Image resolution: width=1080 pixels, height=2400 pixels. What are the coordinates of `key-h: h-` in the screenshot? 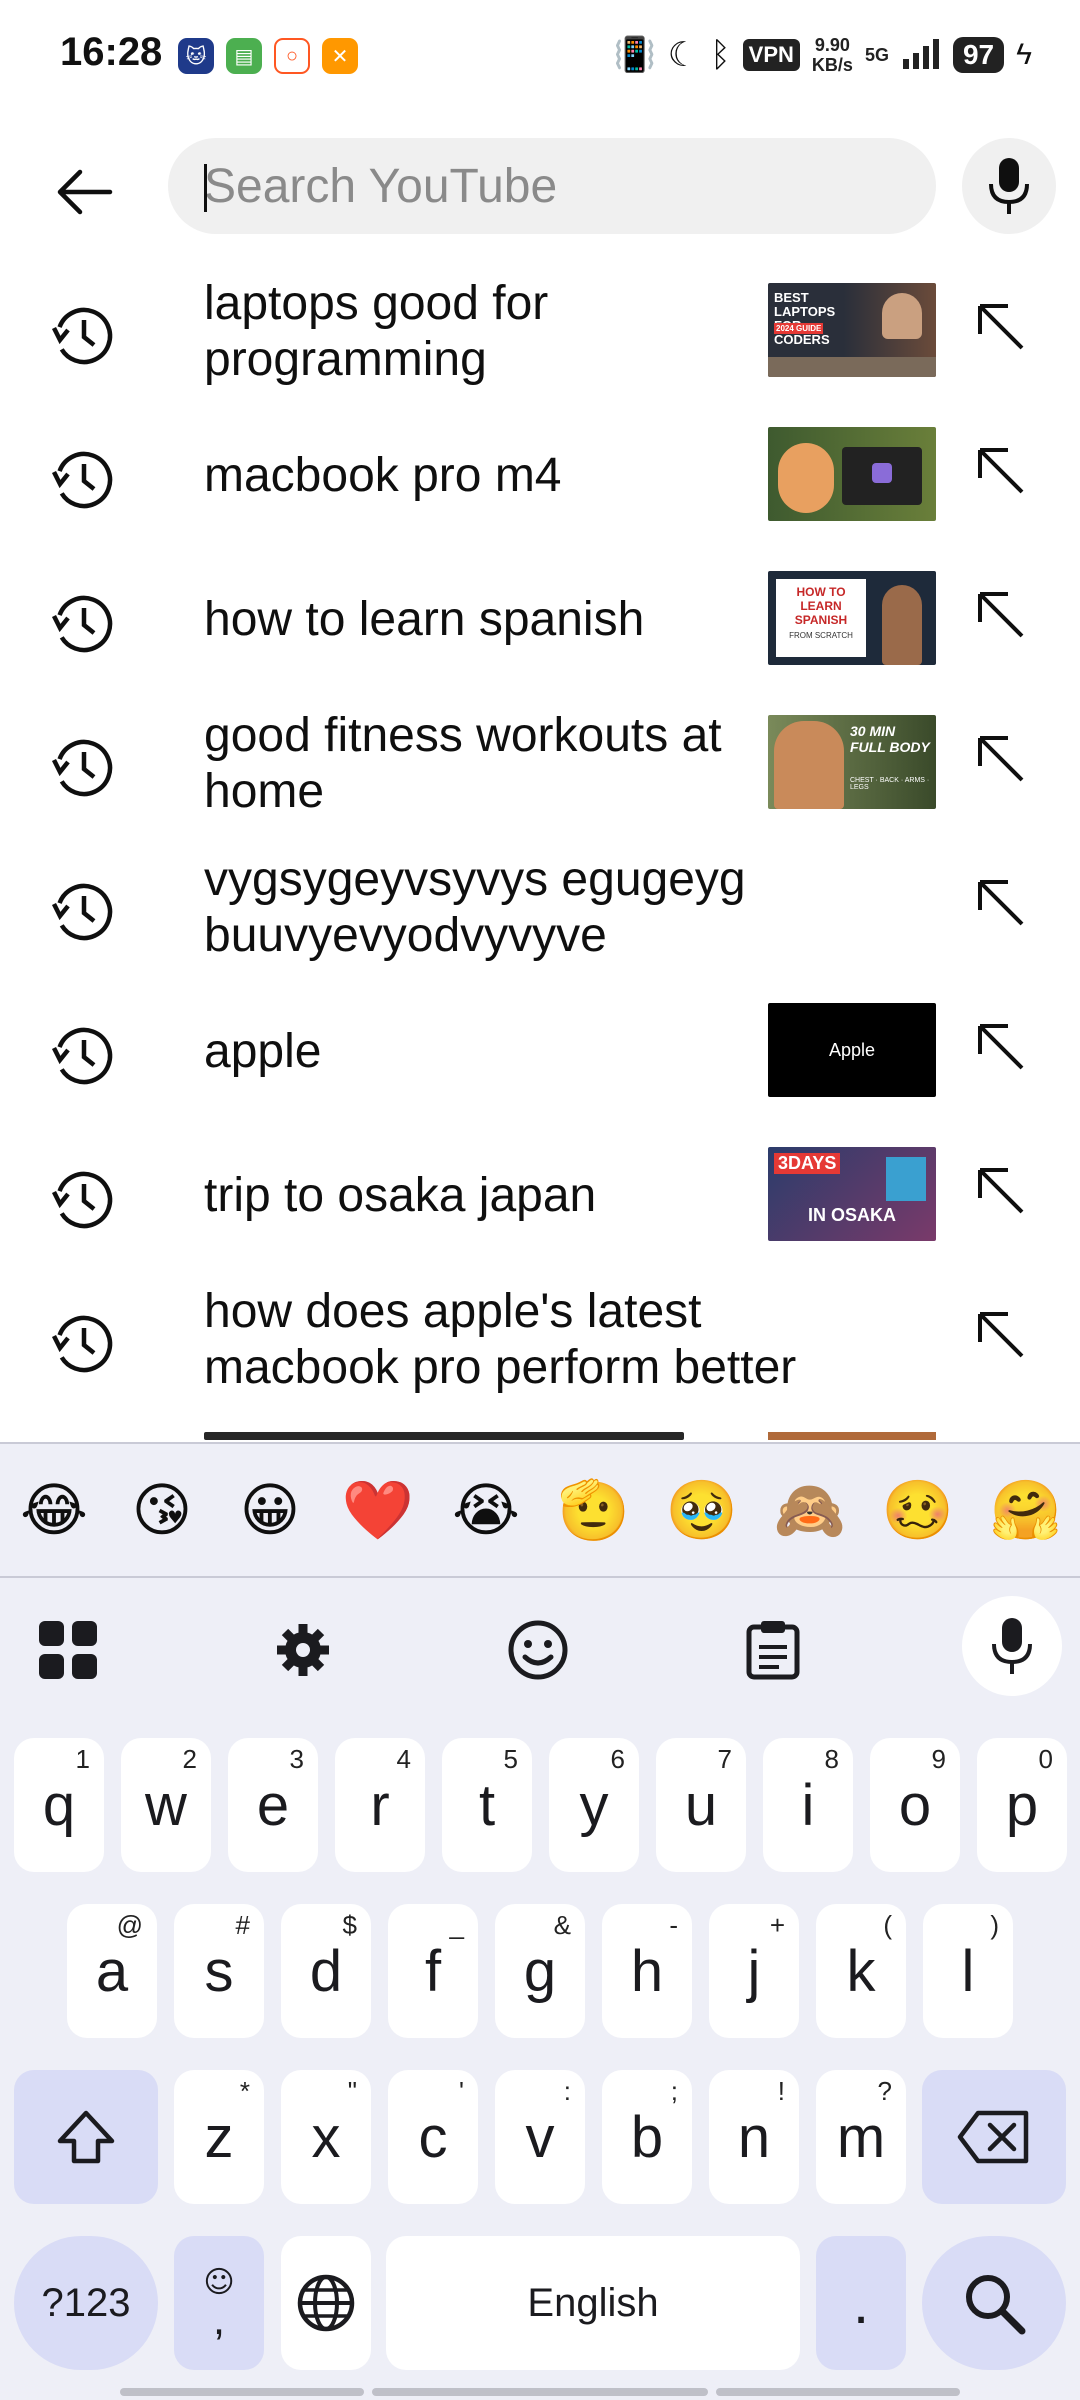 It's located at (647, 1971).